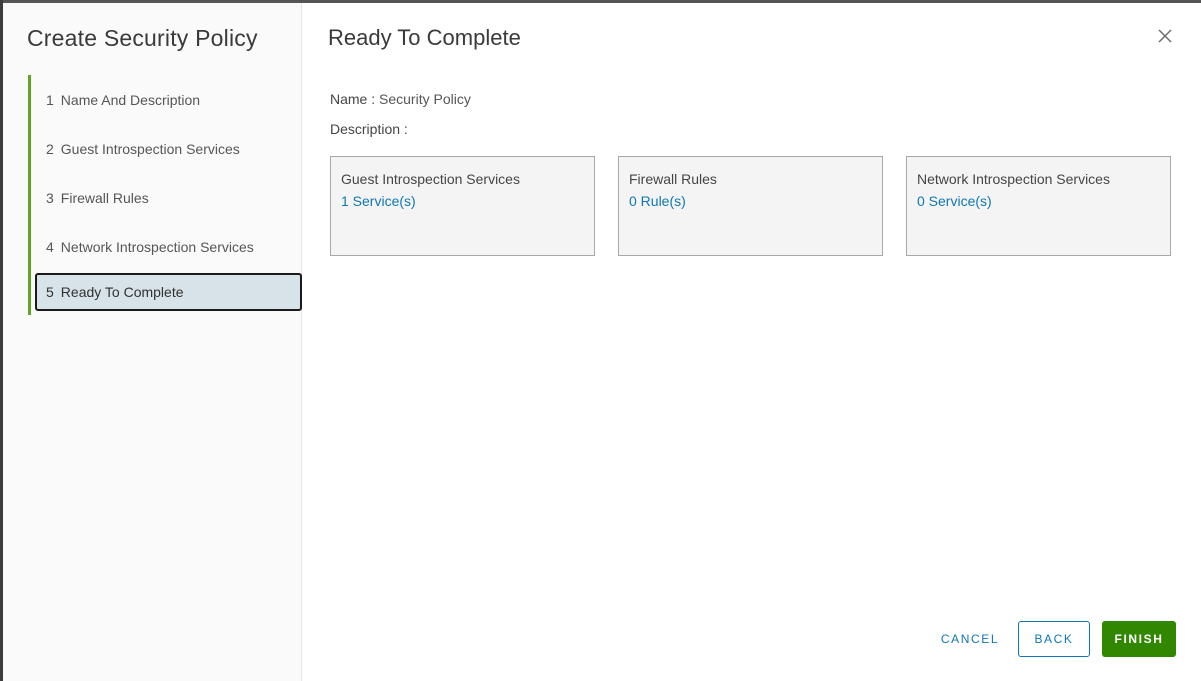 The height and width of the screenshot is (681, 1201). I want to click on step-label: Network Introspection Services, so click(157, 246).